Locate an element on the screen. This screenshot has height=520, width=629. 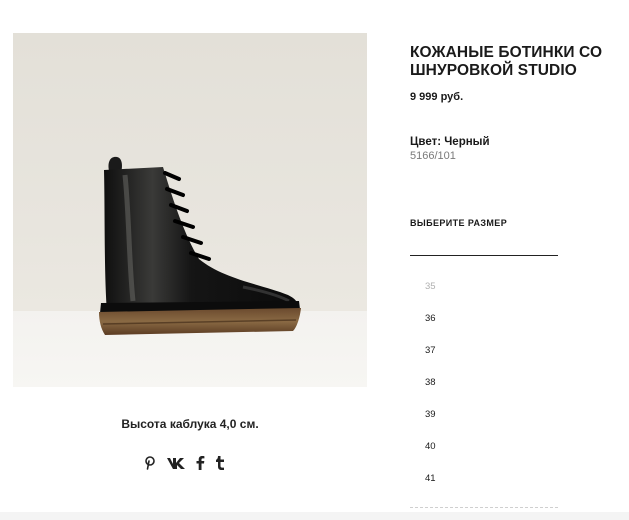
size-option-35: 35 is located at coordinates (430, 286).